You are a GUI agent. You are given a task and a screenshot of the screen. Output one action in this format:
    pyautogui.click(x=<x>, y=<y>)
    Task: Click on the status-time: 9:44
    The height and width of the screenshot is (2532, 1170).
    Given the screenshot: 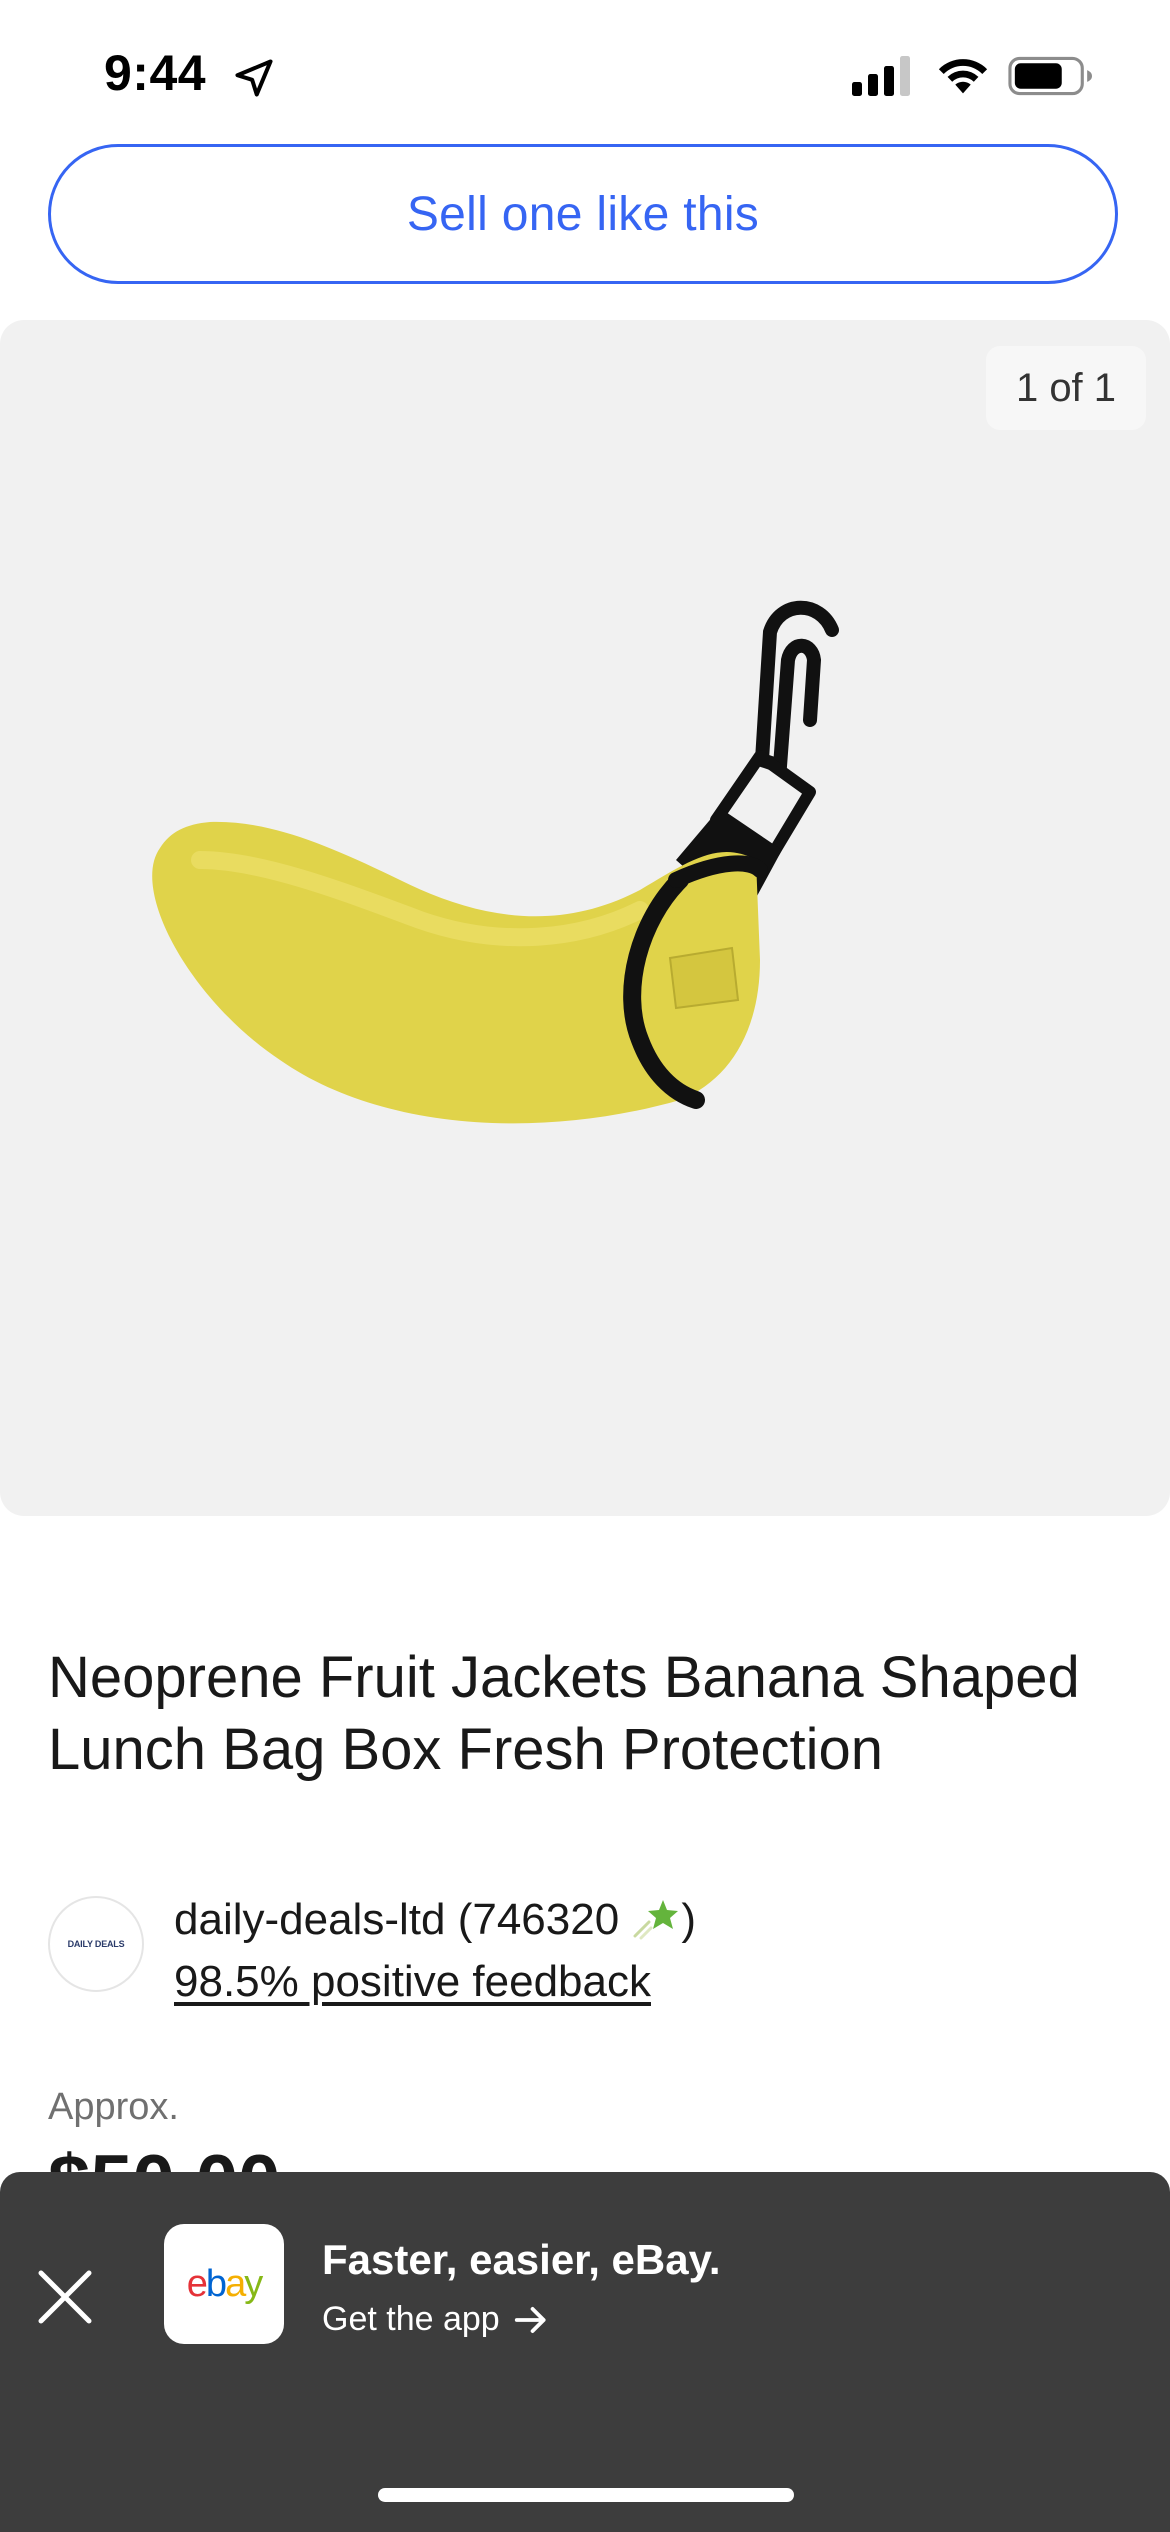 What is the action you would take?
    pyautogui.click(x=155, y=73)
    